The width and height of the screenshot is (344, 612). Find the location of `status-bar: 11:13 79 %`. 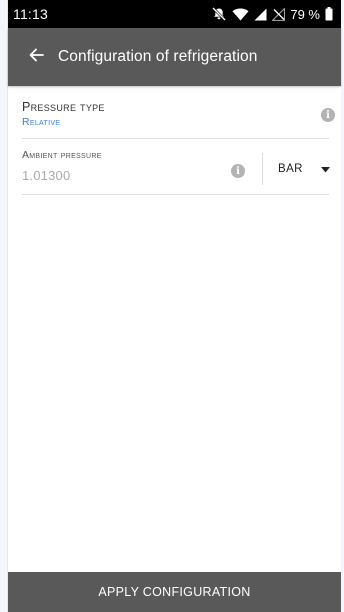

status-bar: 11:13 79 % is located at coordinates (174, 14).